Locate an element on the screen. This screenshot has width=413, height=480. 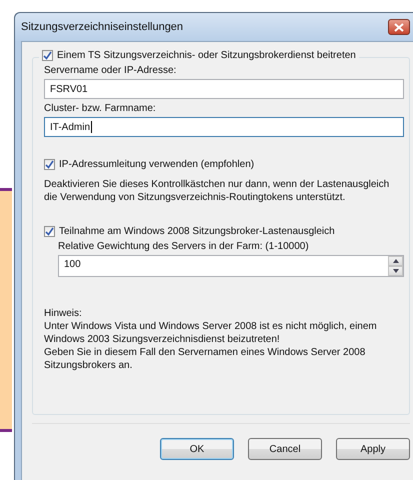
hint-text: Unter Windows Vista und Windows Server 2008 ist es nicht möglich, einem Windows 2003 Sizungsverzeichnisdienst beizutreten! is located at coordinates (211, 333).